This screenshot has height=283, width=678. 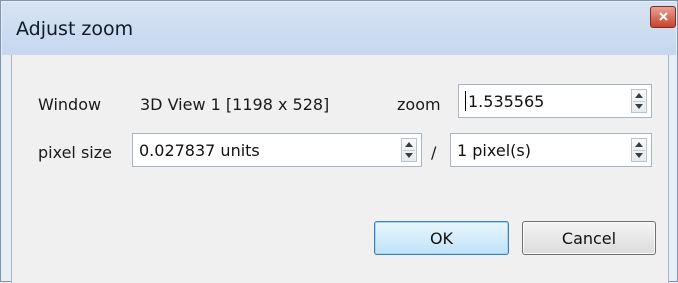 I want to click on cancel-button: Cancel, so click(x=589, y=238).